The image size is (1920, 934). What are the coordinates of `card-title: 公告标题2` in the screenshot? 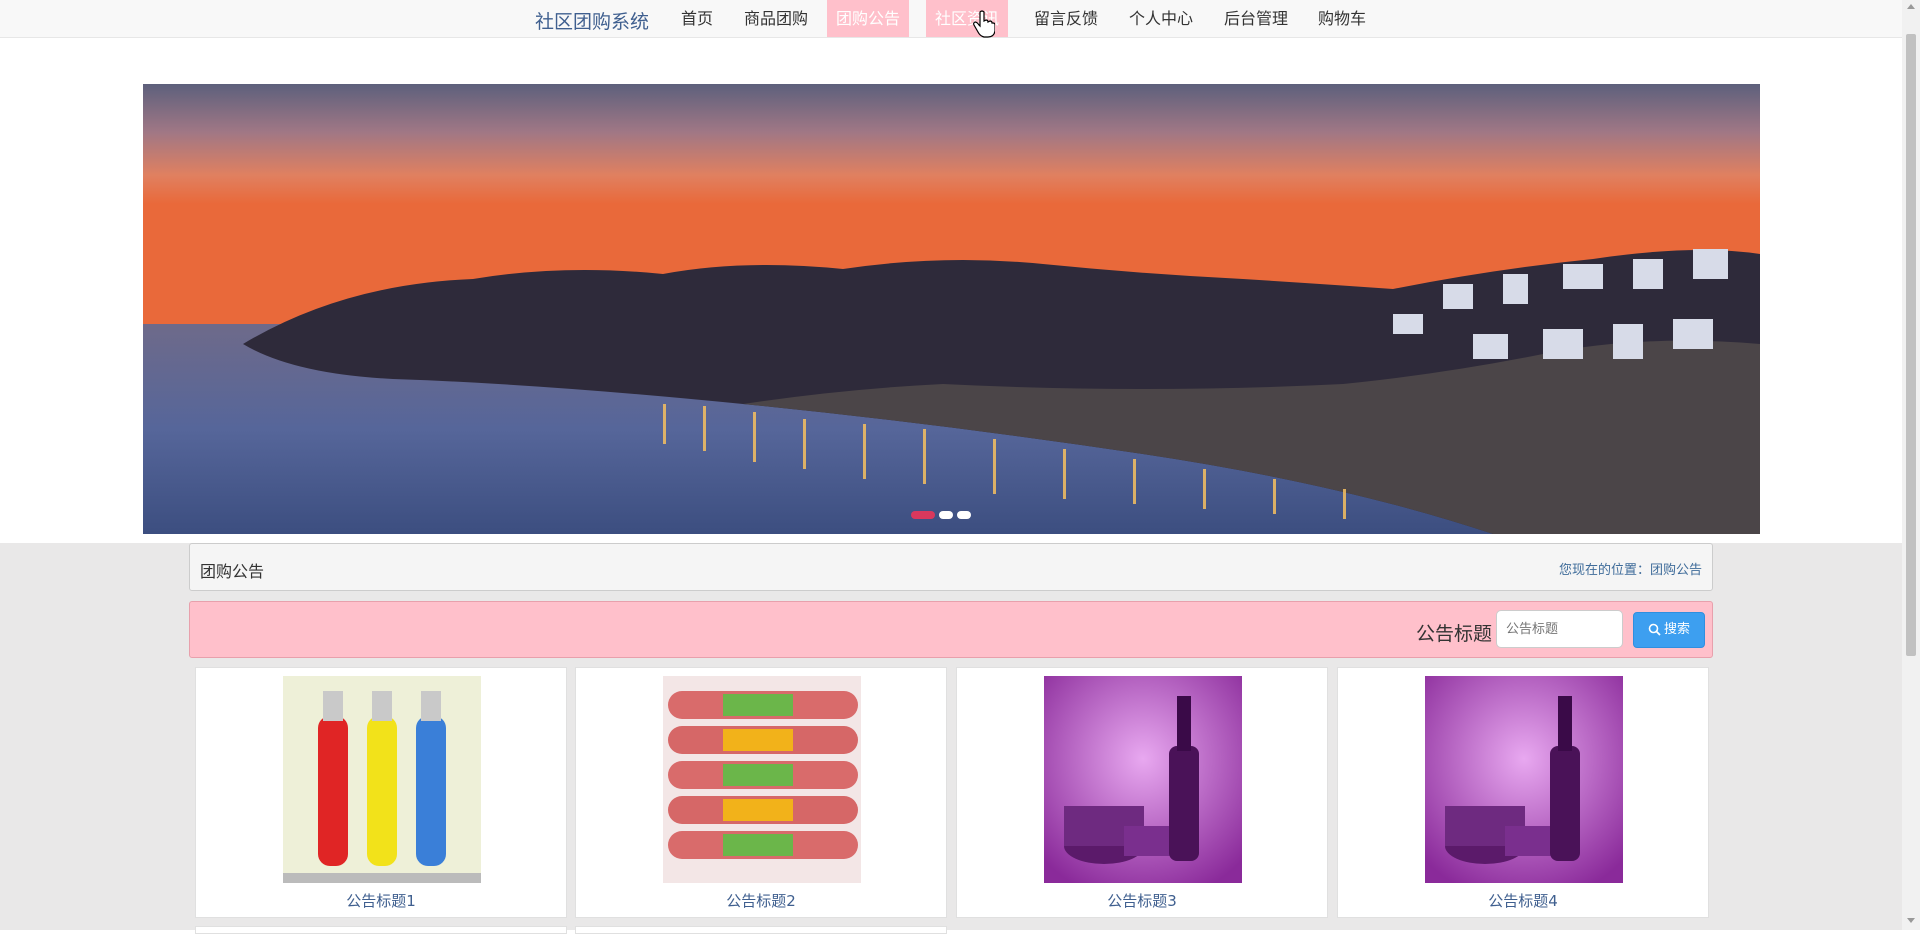 It's located at (761, 900).